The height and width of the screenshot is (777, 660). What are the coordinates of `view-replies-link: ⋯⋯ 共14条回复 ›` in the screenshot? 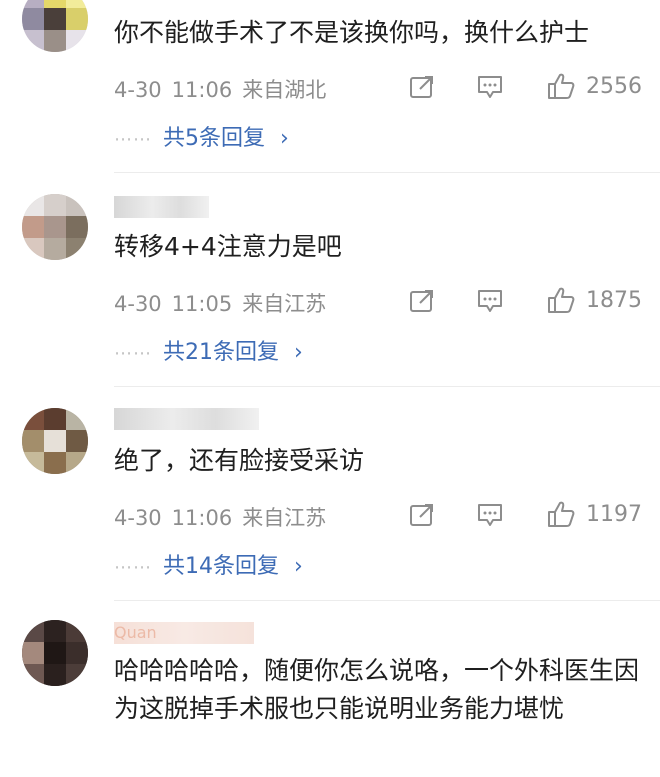 It's located at (208, 564).